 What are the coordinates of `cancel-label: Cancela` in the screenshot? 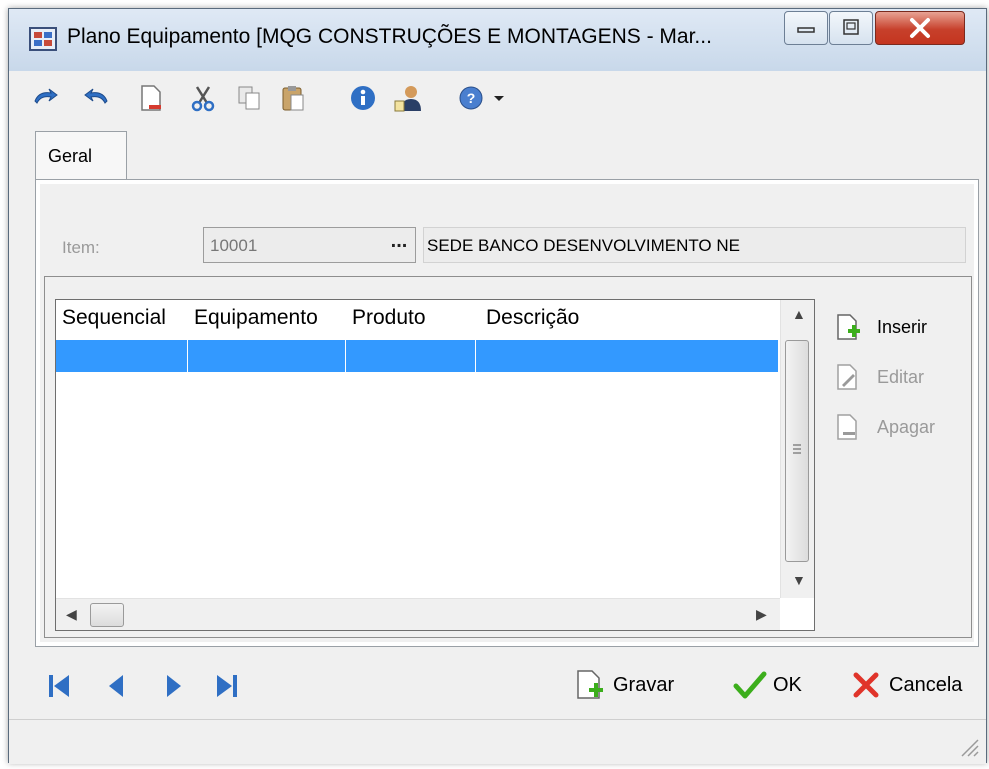 It's located at (926, 685).